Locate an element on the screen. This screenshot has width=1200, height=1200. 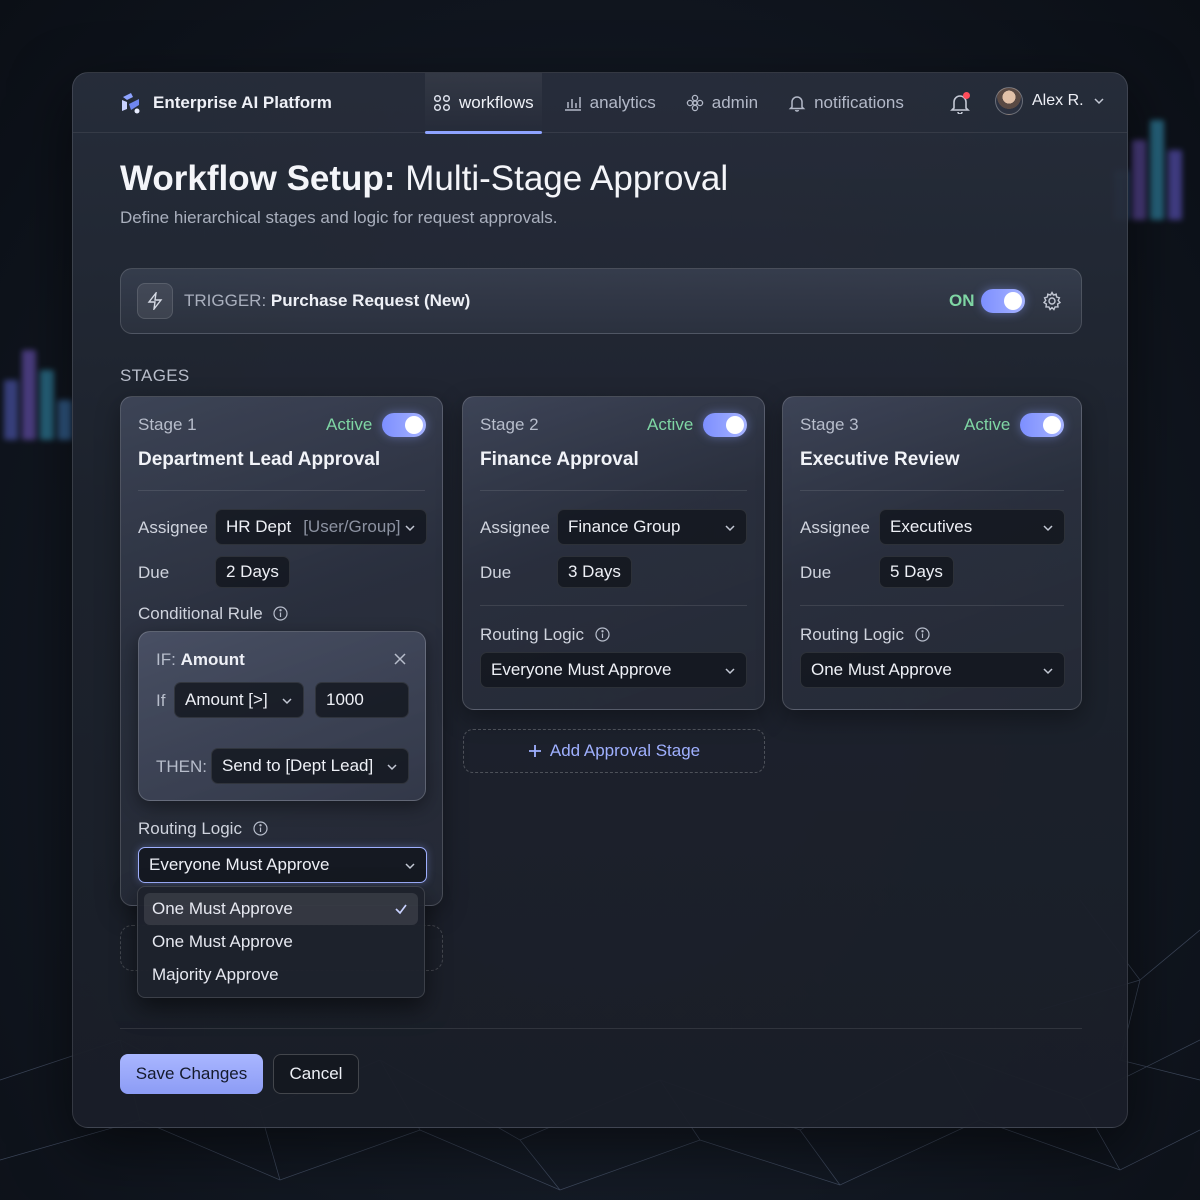
routing-option-label: Majority Approve is located at coordinates (215, 974).